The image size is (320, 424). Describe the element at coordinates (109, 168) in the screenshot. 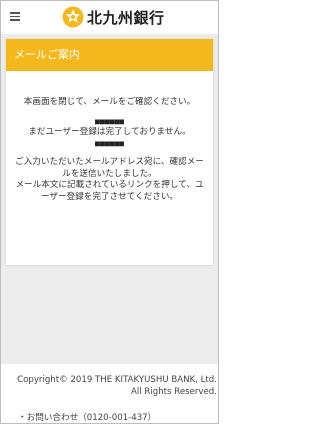

I see `email-sent-message: ご入力いただいたメールアドレス宛に、確認メールを送信いたしました。` at that location.